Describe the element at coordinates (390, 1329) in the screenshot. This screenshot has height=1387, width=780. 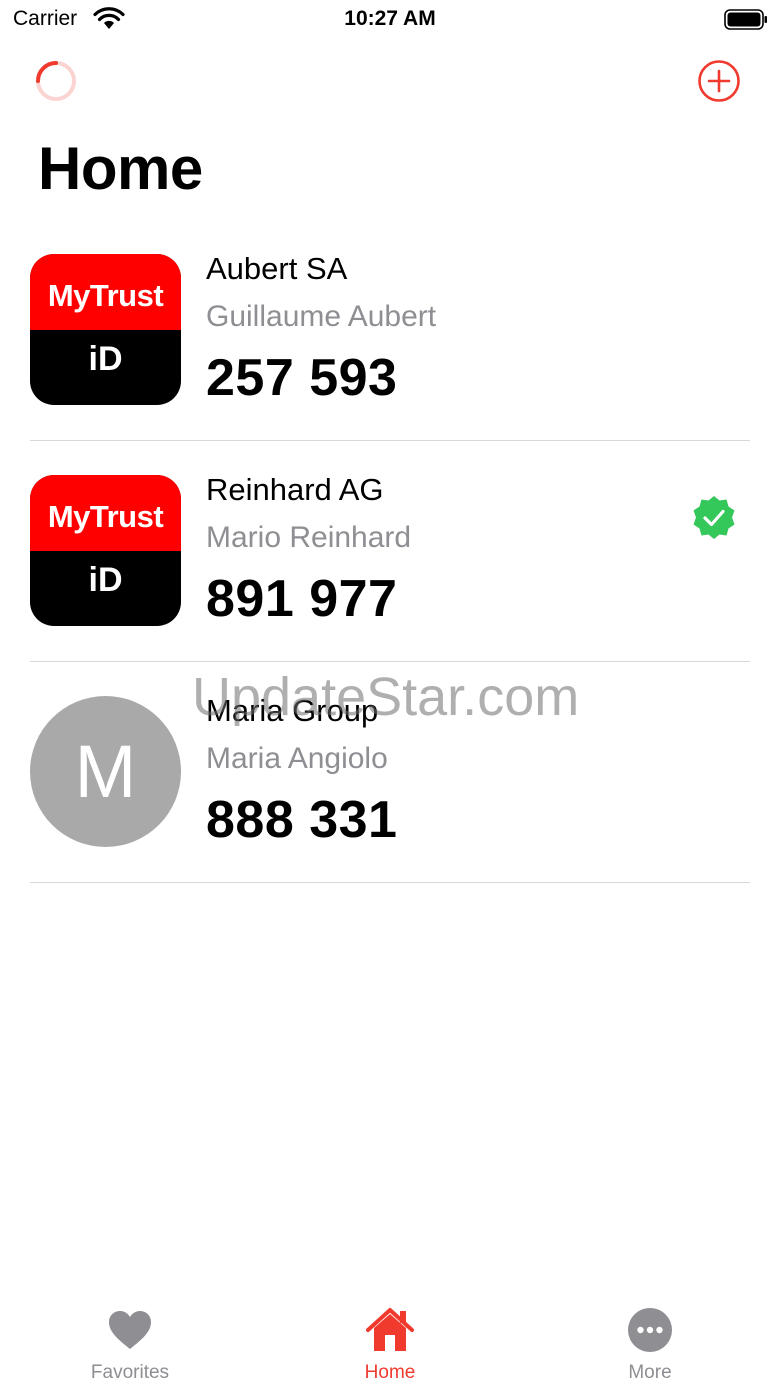
I see `house-icon` at that location.